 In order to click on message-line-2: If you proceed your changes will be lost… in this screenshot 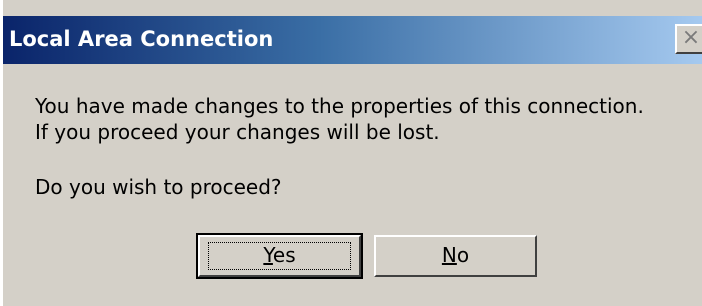, I will do `click(237, 132)`.